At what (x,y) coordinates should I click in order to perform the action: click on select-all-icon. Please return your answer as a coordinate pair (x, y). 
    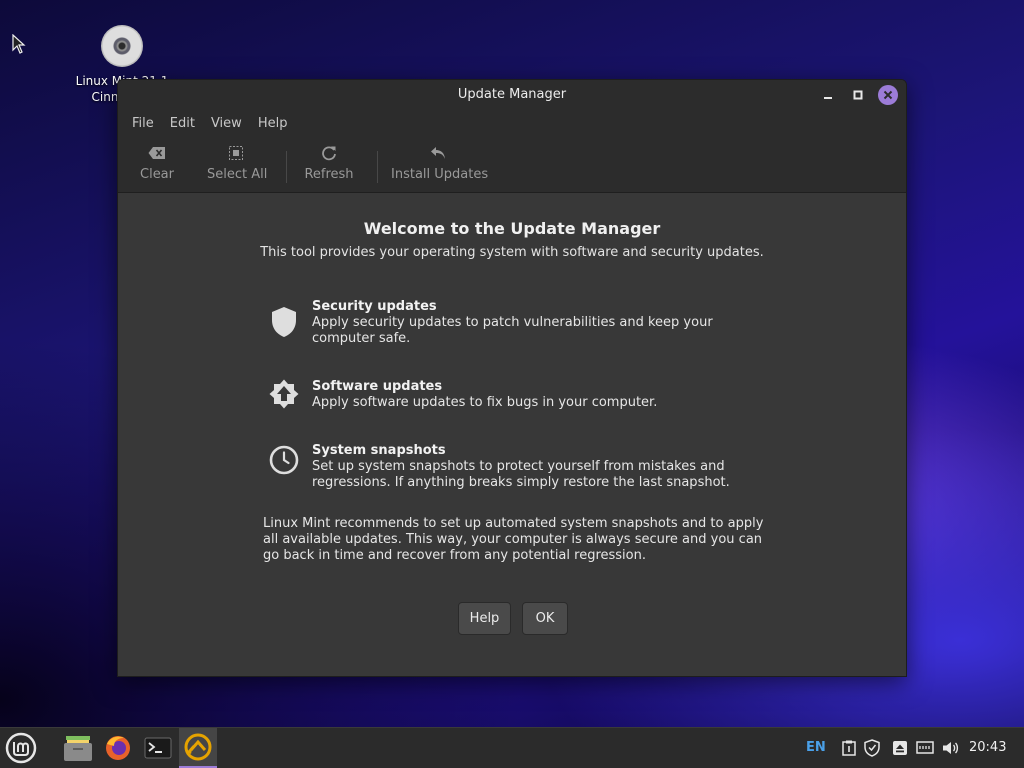
    Looking at the image, I should click on (236, 153).